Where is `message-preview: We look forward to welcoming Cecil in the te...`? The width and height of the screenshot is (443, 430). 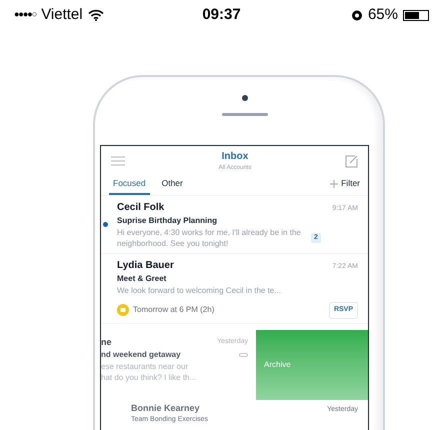
message-preview: We look forward to welcoming Cecil in the te... is located at coordinates (199, 291).